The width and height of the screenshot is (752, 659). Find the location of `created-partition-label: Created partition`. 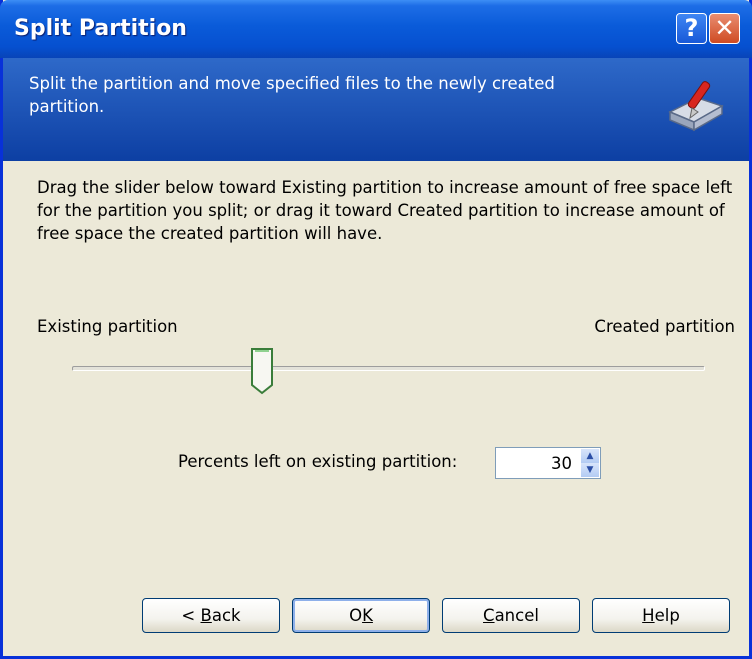

created-partition-label: Created partition is located at coordinates (664, 326).